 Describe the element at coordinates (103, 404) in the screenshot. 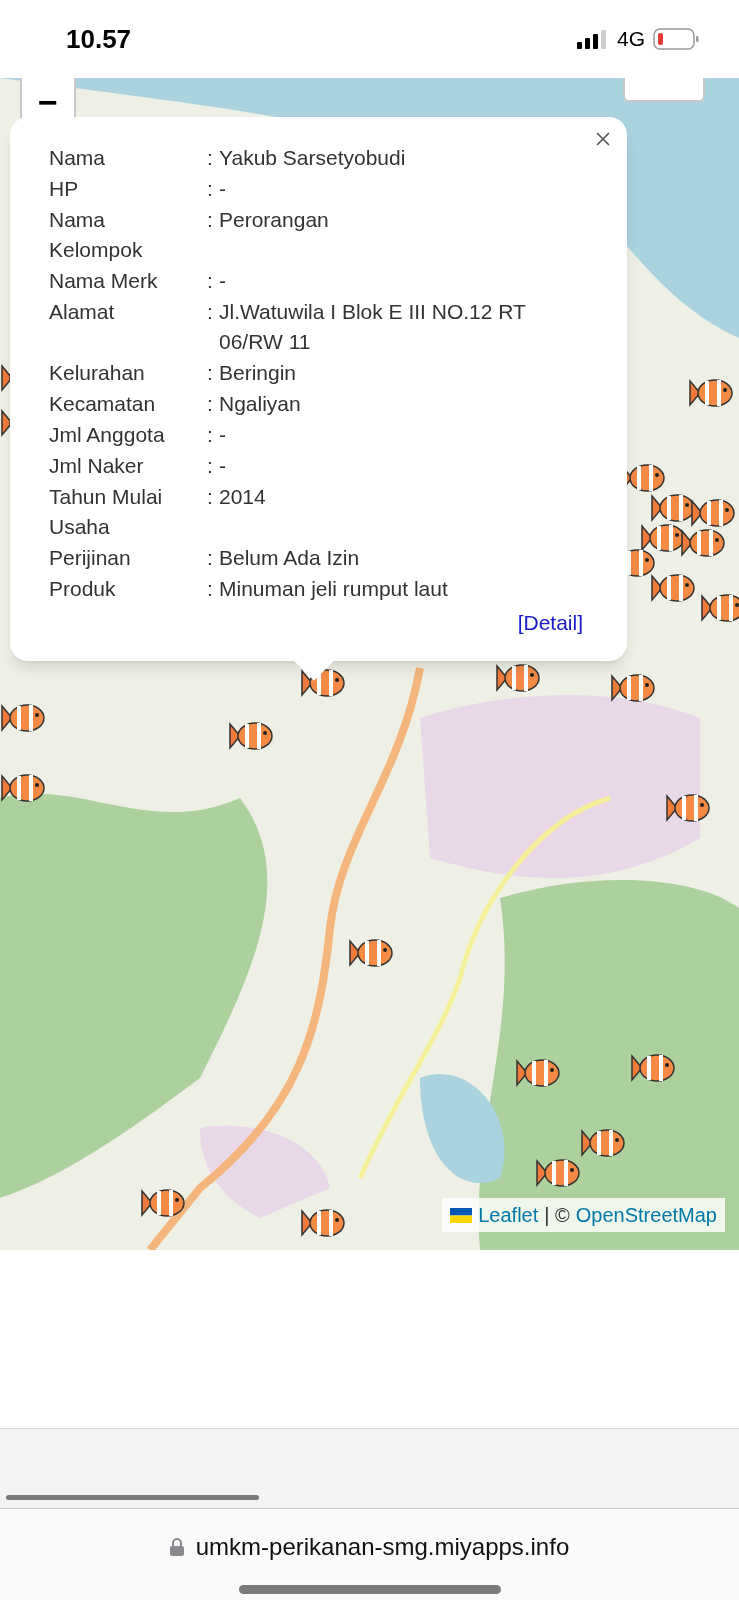

I see `field-label: Kecamatan` at that location.